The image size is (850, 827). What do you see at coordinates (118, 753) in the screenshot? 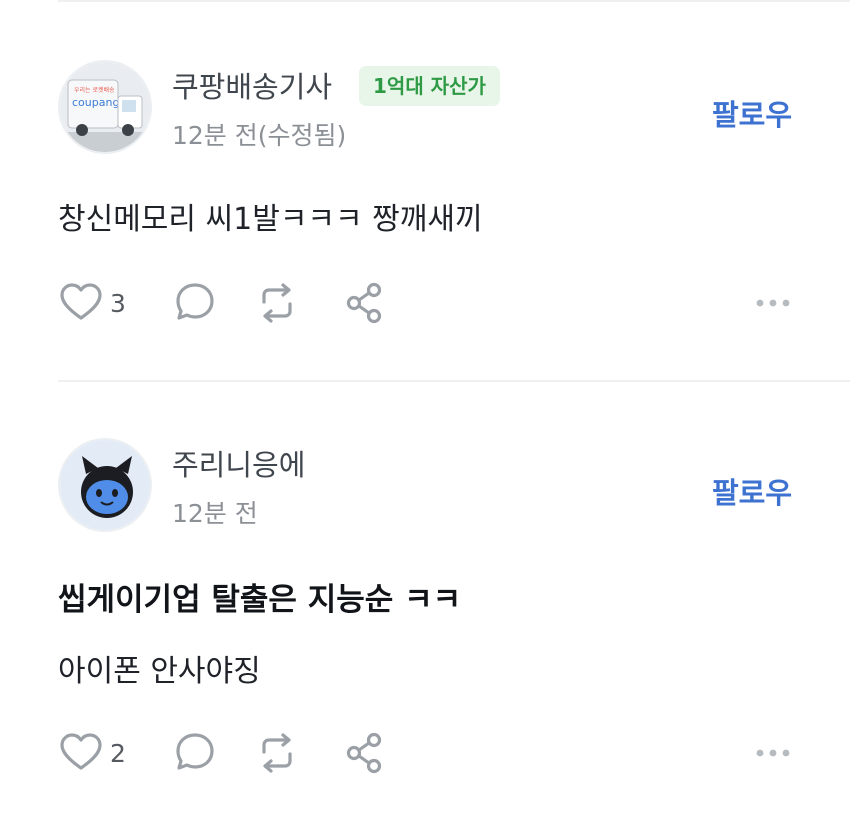
I see `like-count: 2` at bounding box center [118, 753].